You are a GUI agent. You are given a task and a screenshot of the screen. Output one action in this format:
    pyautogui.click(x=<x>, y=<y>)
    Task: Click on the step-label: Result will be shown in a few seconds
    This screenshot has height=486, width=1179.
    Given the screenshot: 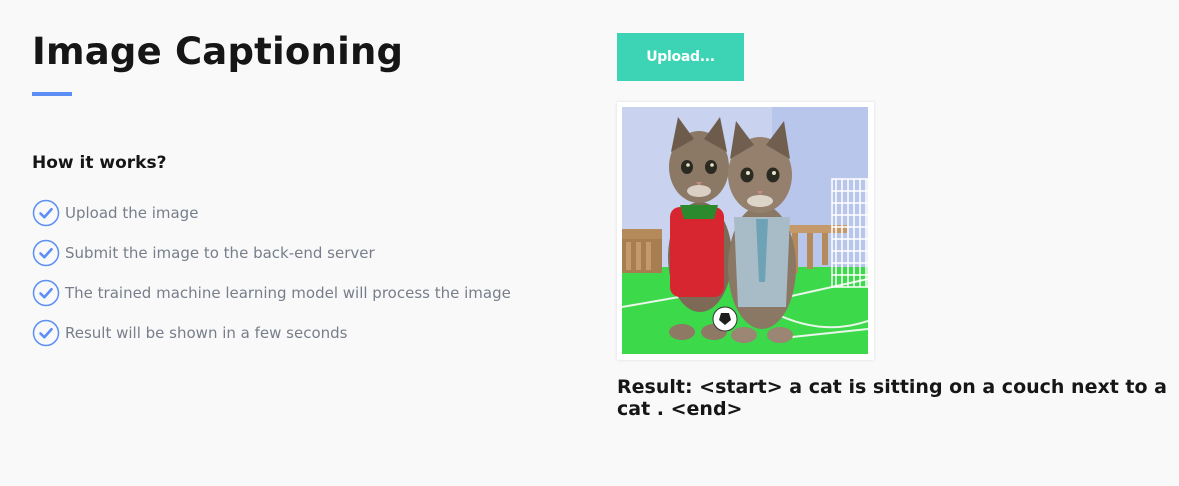 What is the action you would take?
    pyautogui.click(x=206, y=333)
    